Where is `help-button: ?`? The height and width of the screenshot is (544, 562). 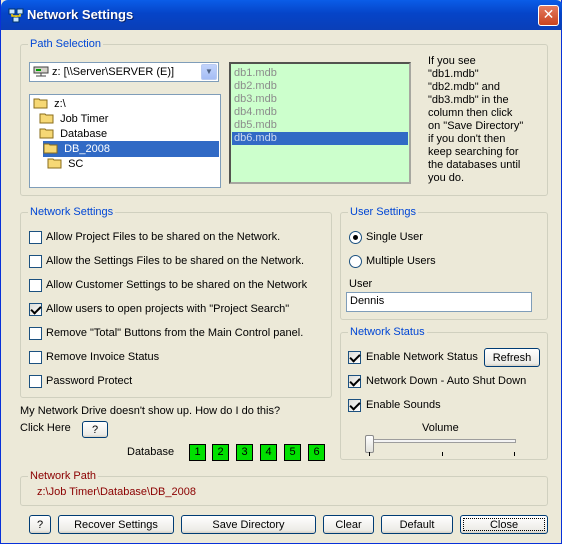 help-button: ? is located at coordinates (40, 524).